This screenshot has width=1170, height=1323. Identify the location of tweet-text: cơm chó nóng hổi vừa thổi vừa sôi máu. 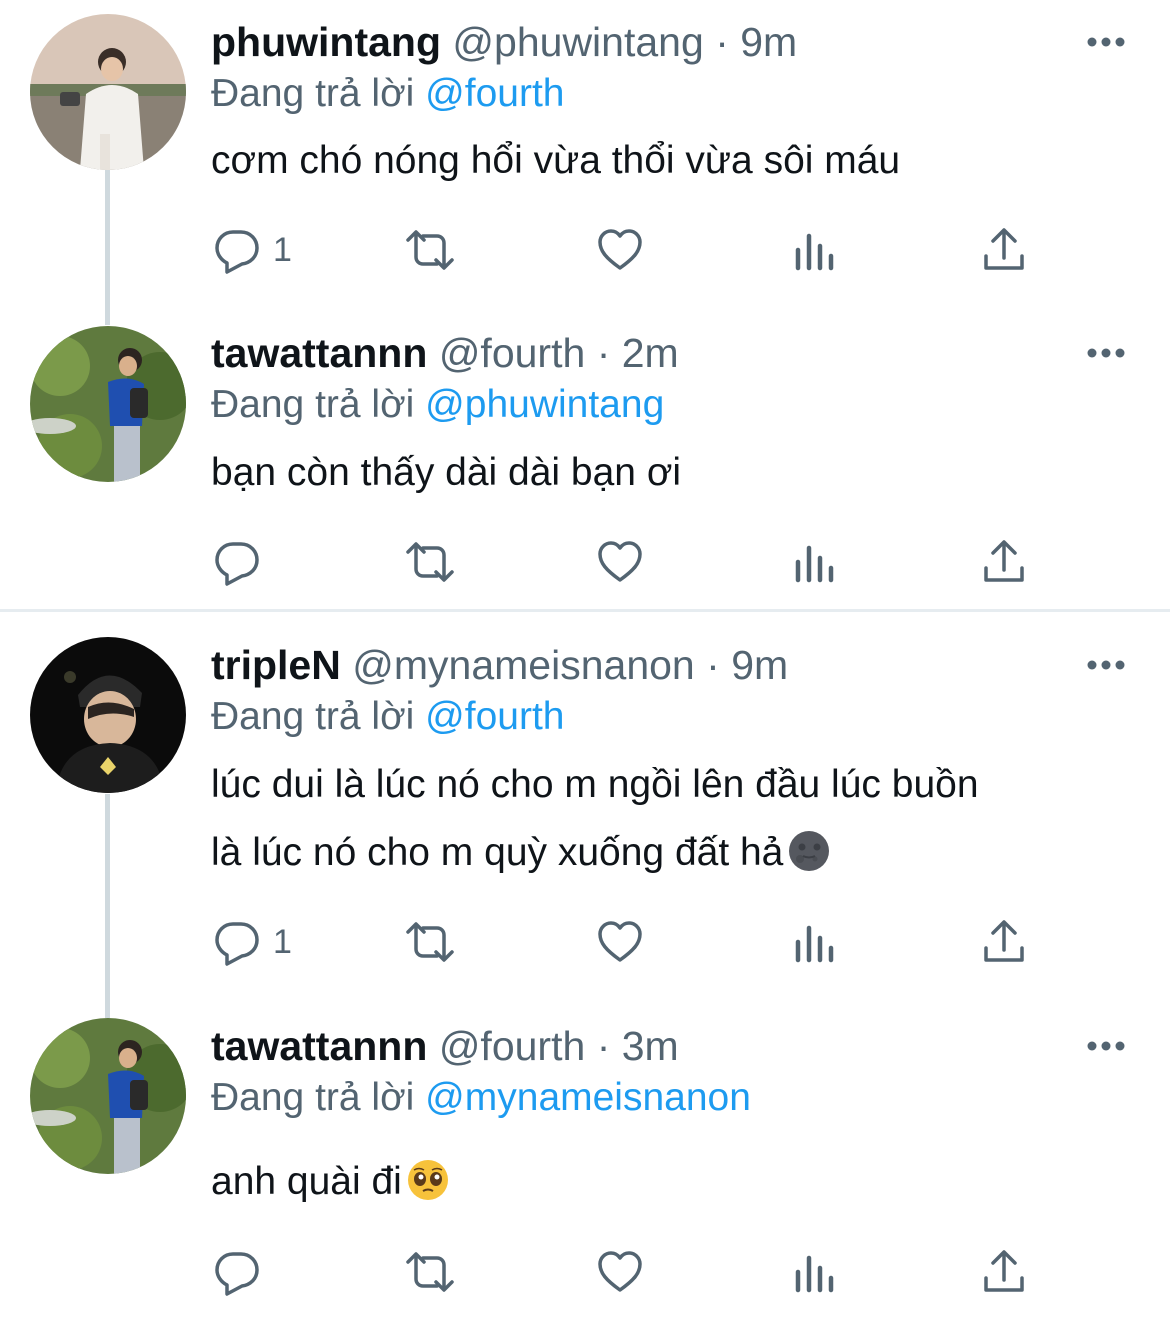
(661, 161).